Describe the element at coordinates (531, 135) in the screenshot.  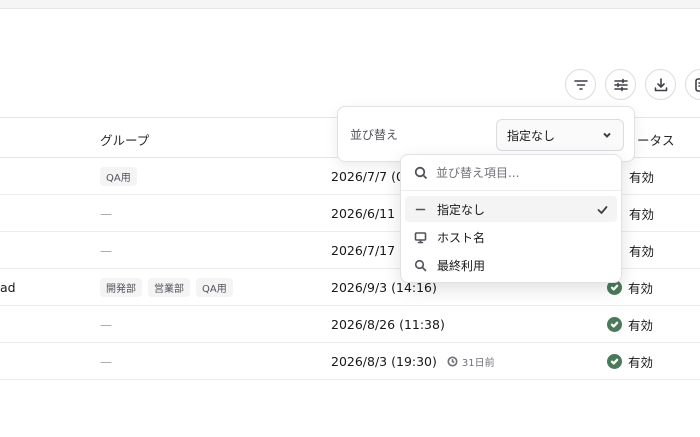
I see `sort-select-value: 指定なし` at that location.